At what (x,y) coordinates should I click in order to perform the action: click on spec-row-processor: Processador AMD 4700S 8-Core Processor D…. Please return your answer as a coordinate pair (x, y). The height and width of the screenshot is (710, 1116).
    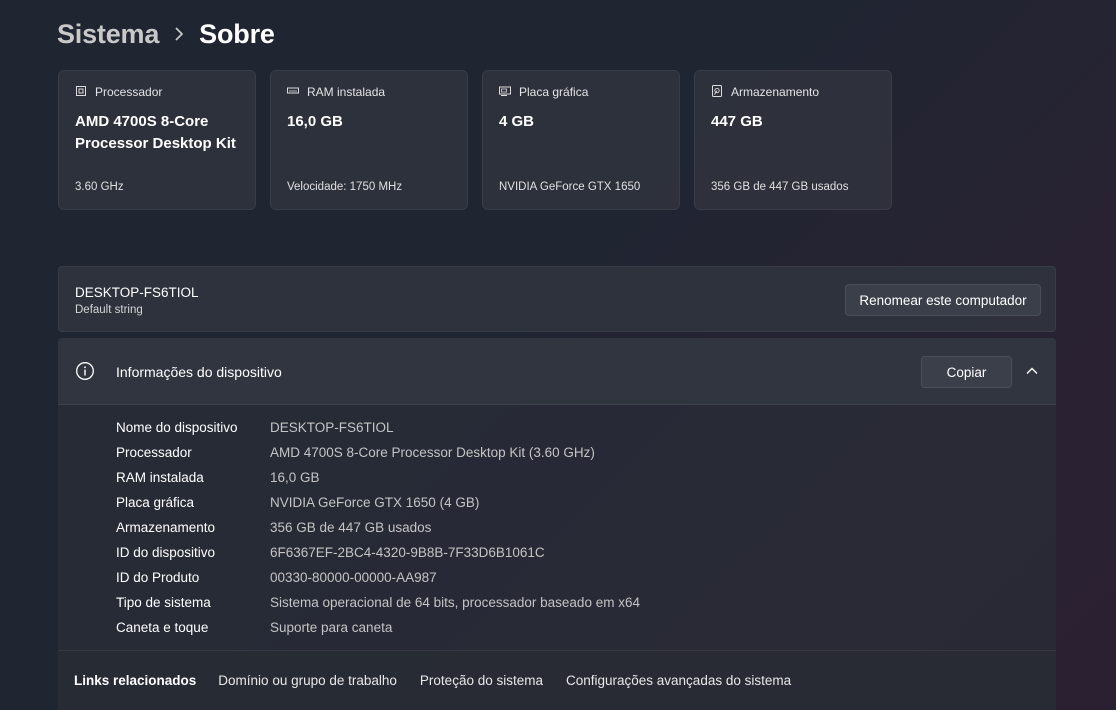
    Looking at the image, I should click on (378, 452).